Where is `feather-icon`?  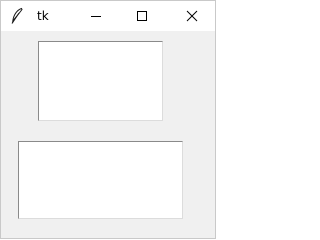 feather-icon is located at coordinates (17, 16).